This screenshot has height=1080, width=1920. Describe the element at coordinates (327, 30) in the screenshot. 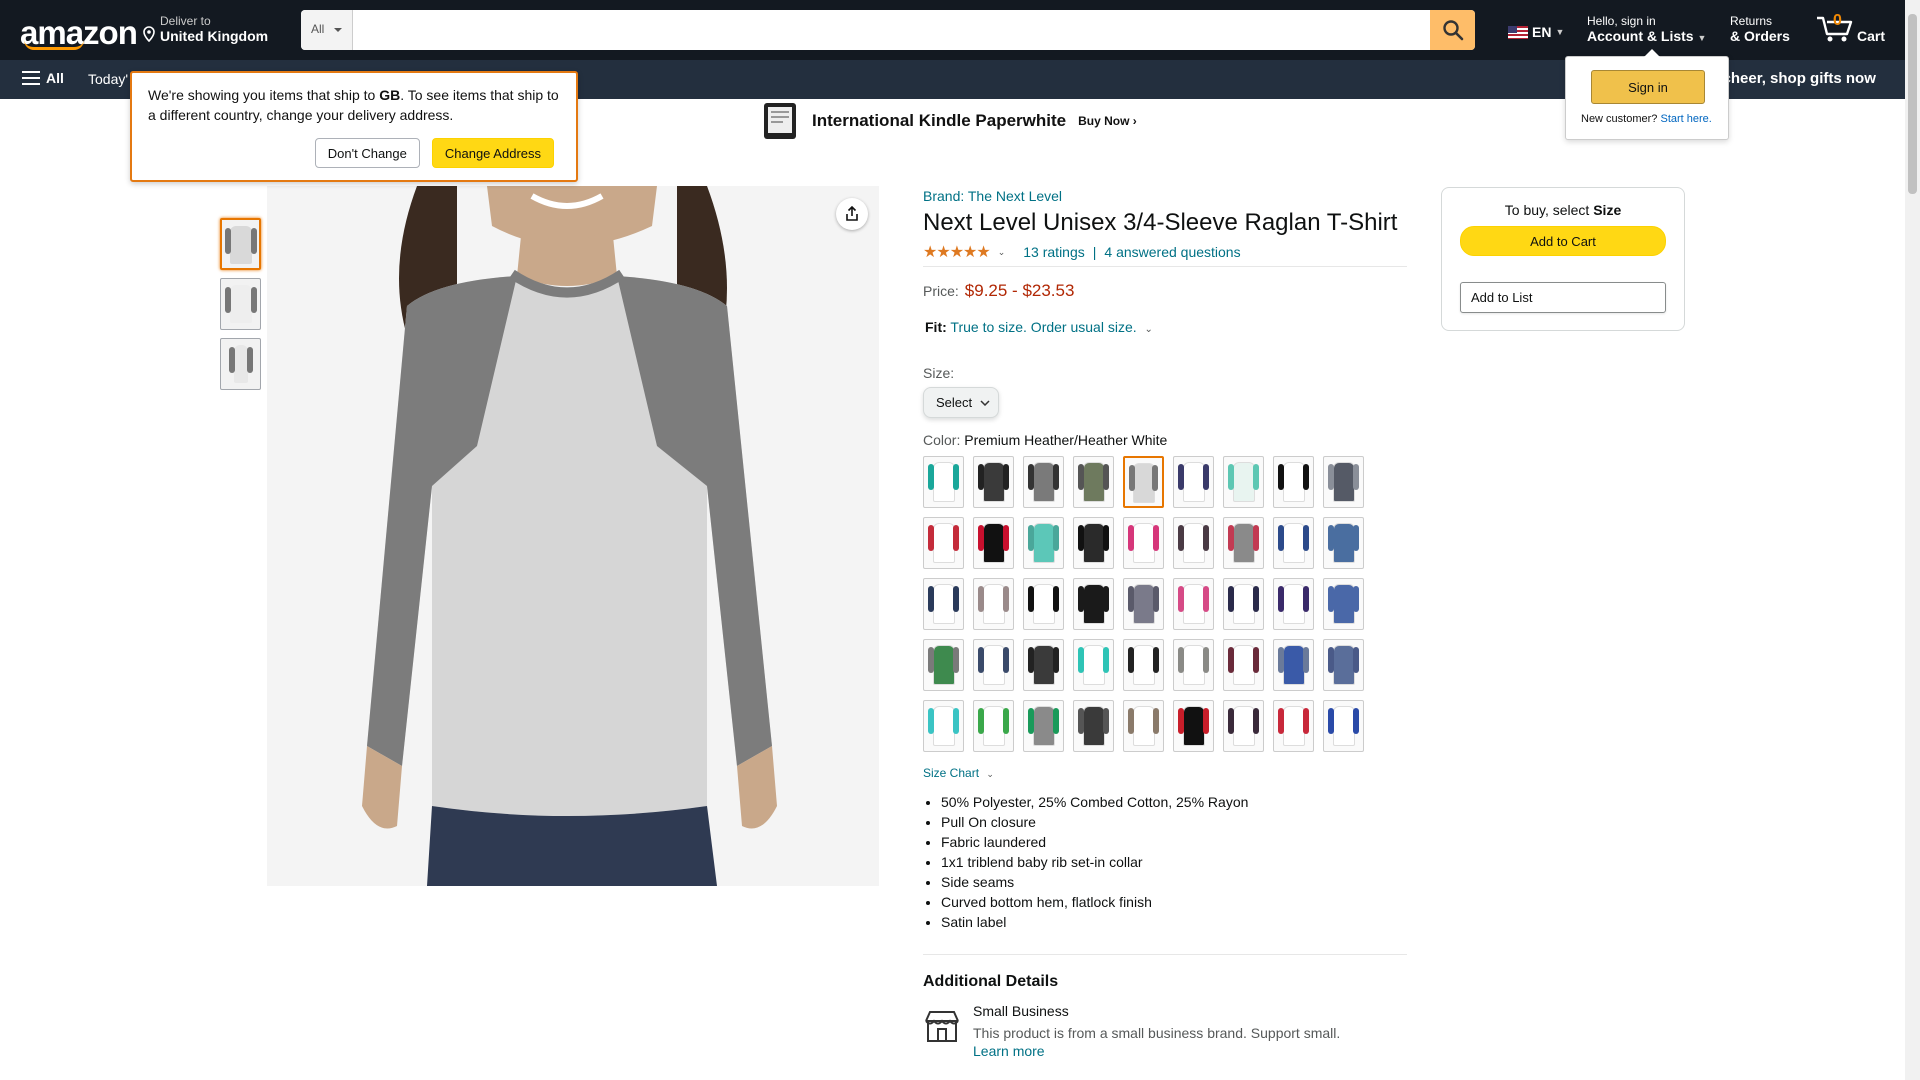

I see `search-category-dropdown: All` at that location.